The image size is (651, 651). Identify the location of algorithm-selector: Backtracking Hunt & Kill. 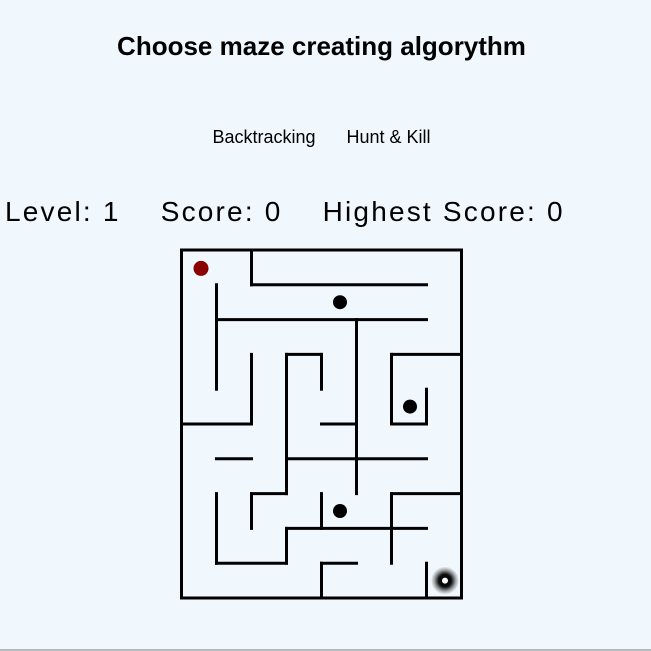
(321, 137).